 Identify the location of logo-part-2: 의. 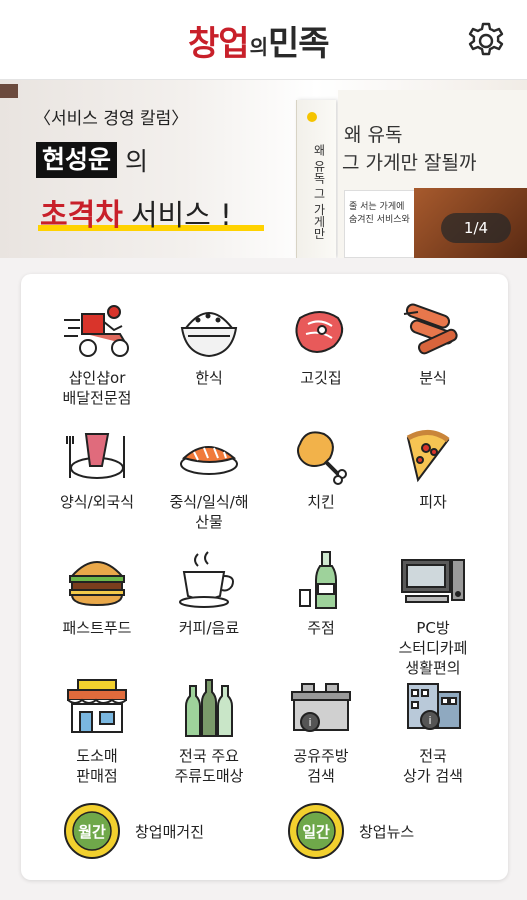
(258, 47).